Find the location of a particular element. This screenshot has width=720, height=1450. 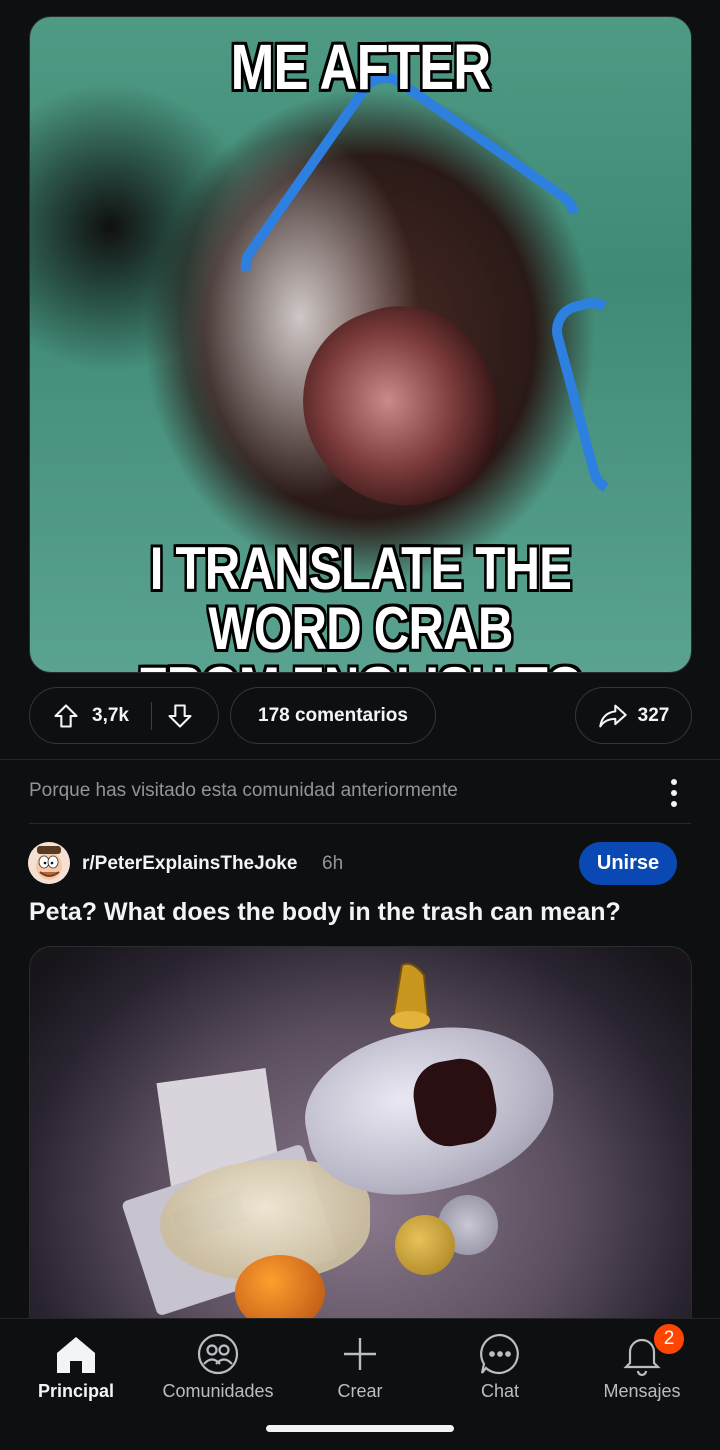

vote-pill: 3,7k is located at coordinates (124, 715).